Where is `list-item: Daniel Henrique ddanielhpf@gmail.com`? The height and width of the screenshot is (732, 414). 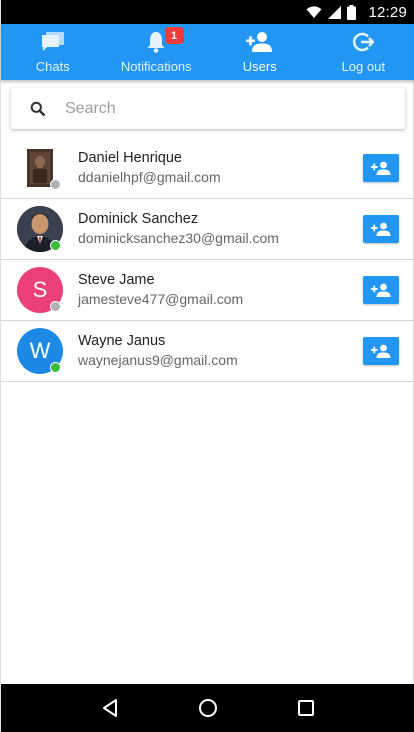
list-item: Daniel Henrique ddanielhpf@gmail.com is located at coordinates (207, 168).